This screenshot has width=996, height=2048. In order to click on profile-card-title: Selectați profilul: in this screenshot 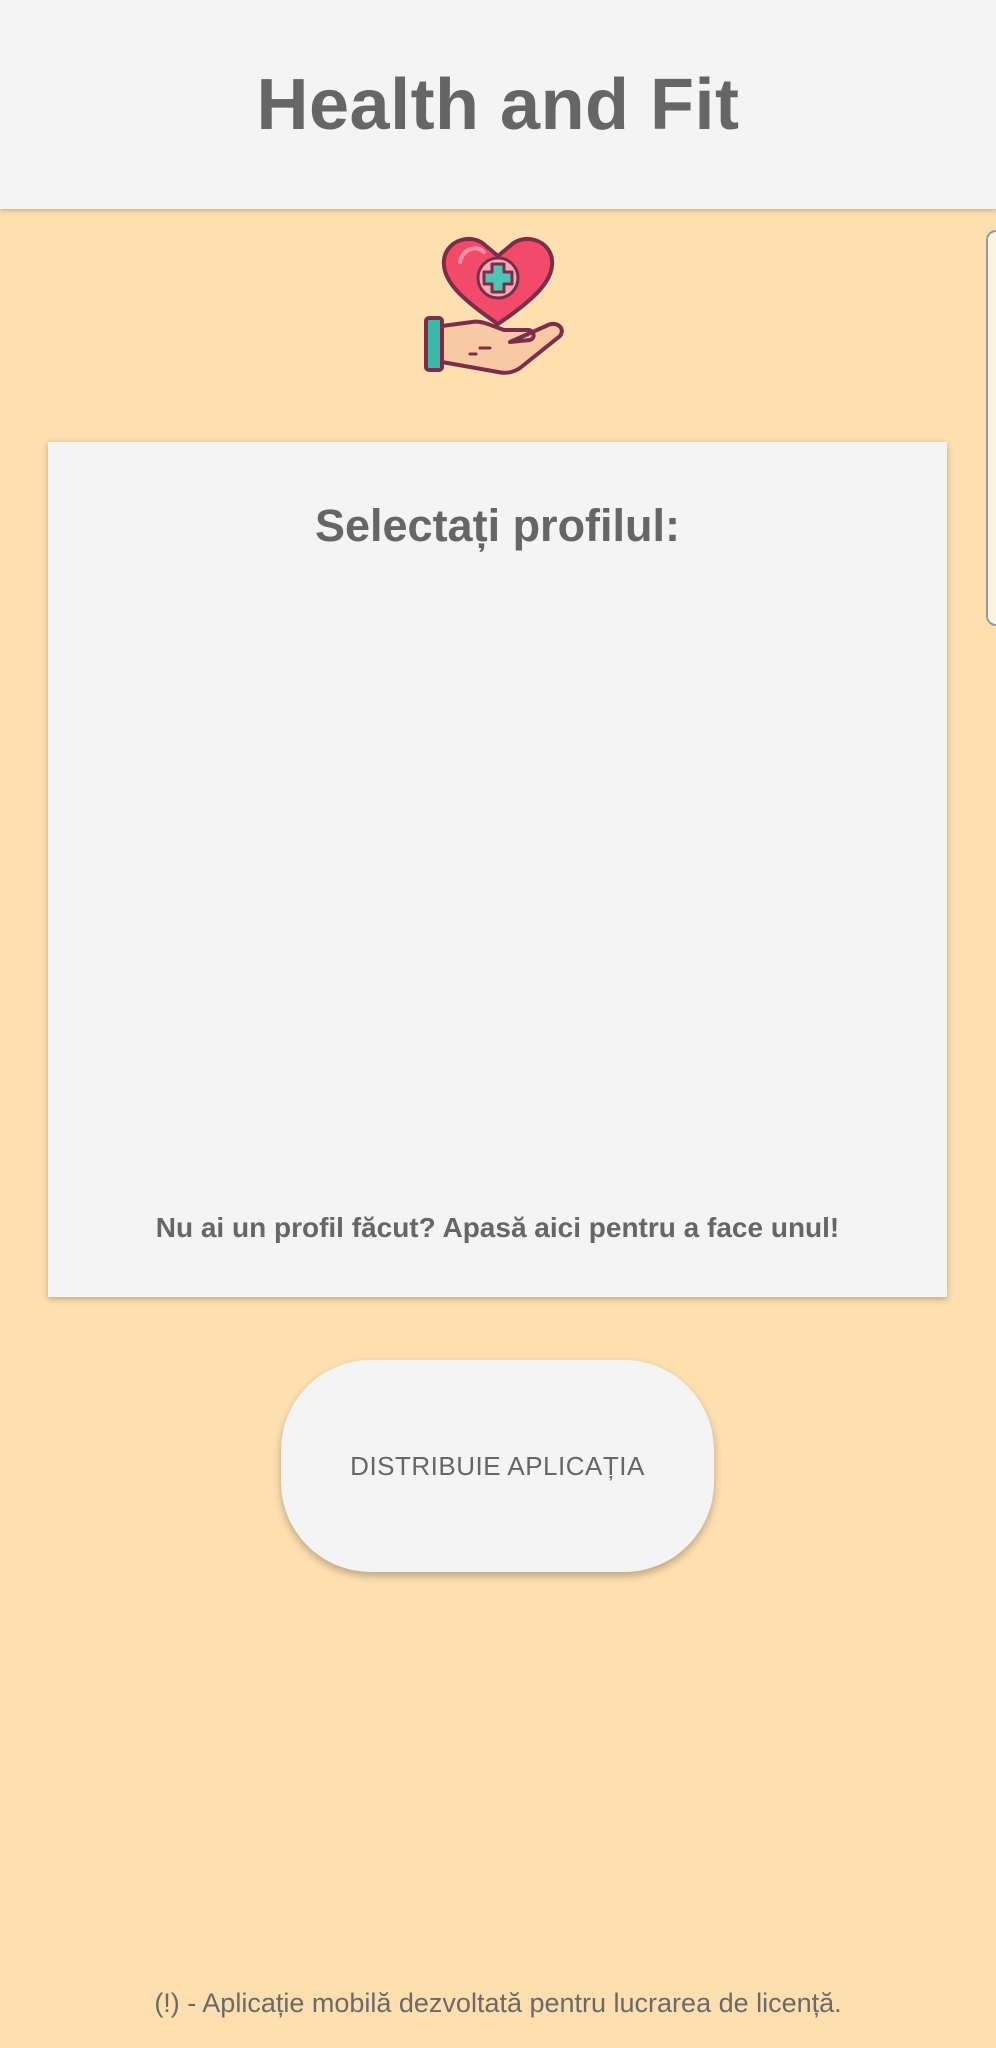, I will do `click(497, 525)`.